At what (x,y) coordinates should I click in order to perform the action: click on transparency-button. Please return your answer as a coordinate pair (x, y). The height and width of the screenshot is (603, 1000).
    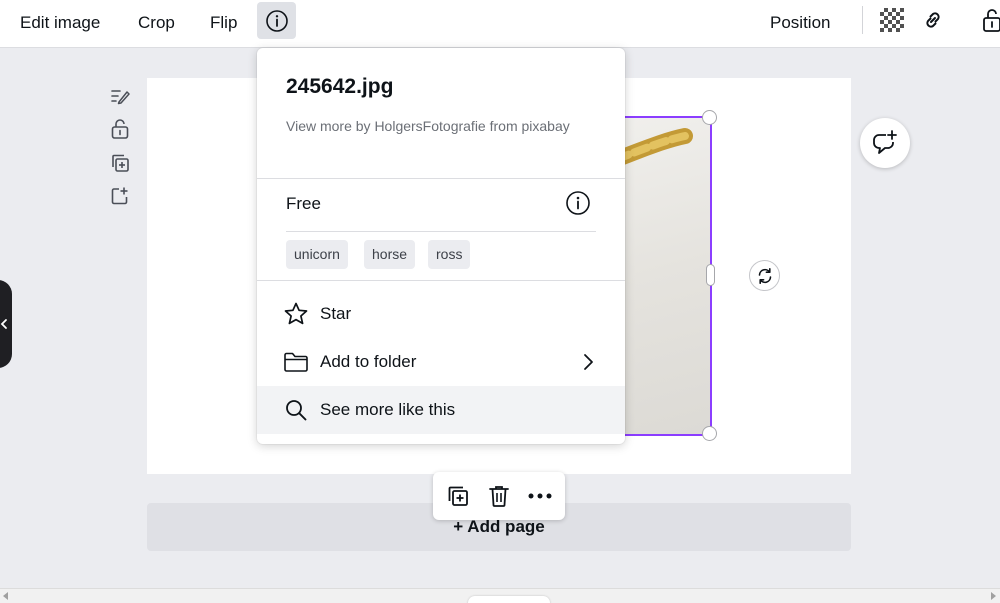
    Looking at the image, I should click on (892, 20).